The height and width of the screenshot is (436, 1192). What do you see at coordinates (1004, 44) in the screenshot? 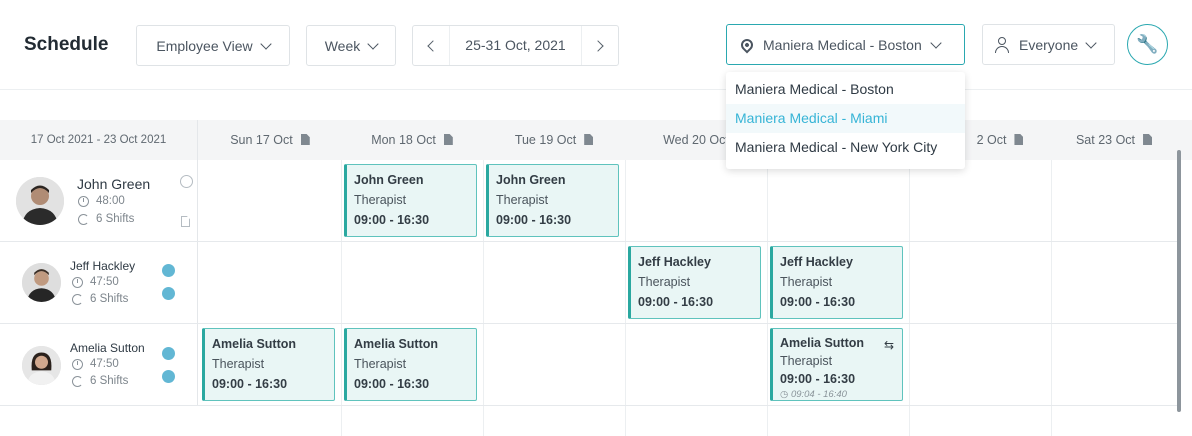
I see `person-search-icon` at bounding box center [1004, 44].